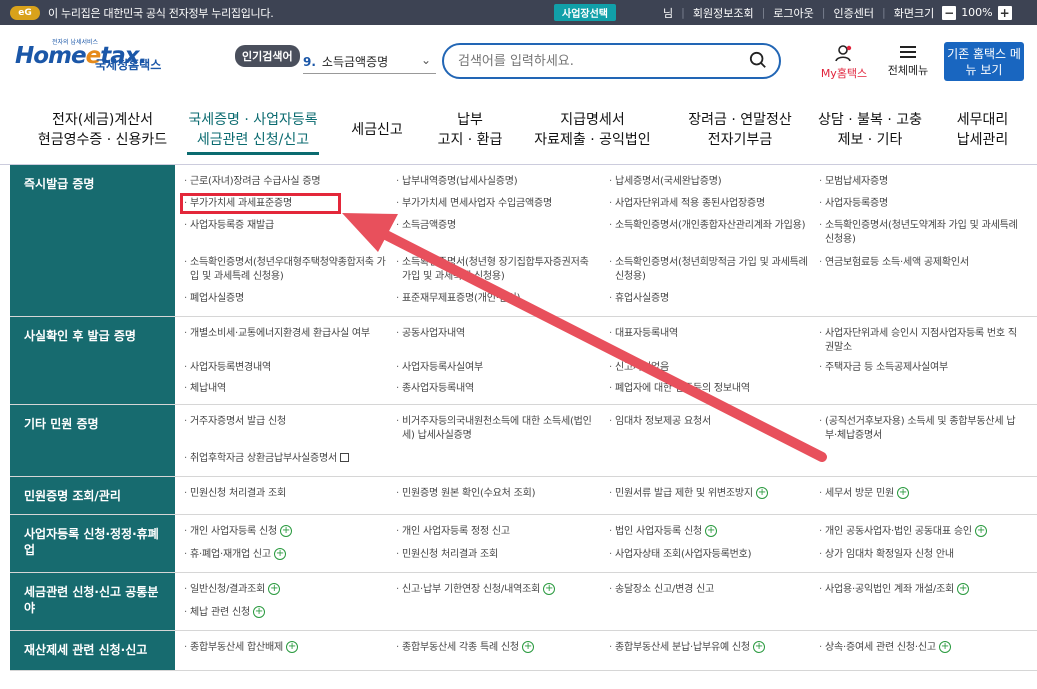  Describe the element at coordinates (500, 534) in the screenshot. I see `menu-link: 개인 사업자등록 정정 신고` at that location.